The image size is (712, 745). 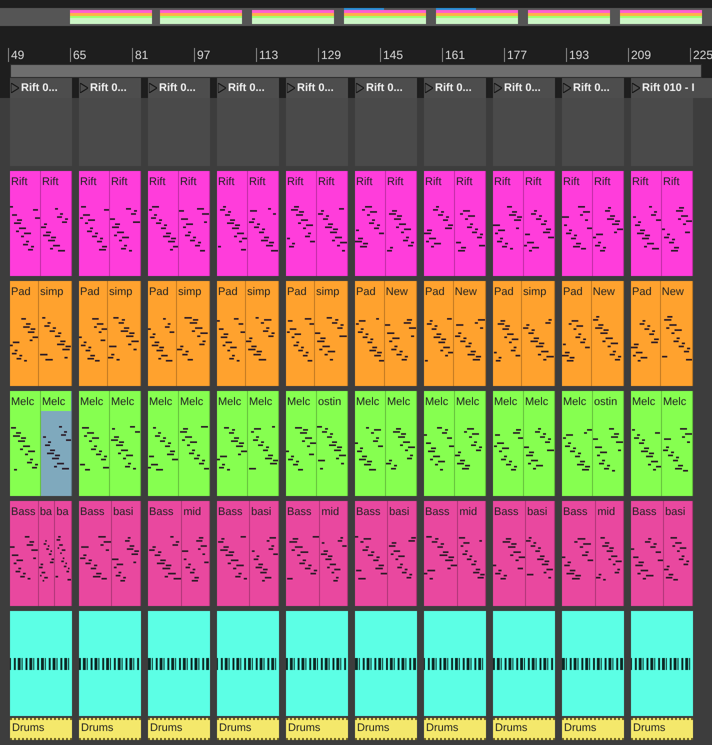 I want to click on midi-clip: ostin, so click(x=332, y=443).